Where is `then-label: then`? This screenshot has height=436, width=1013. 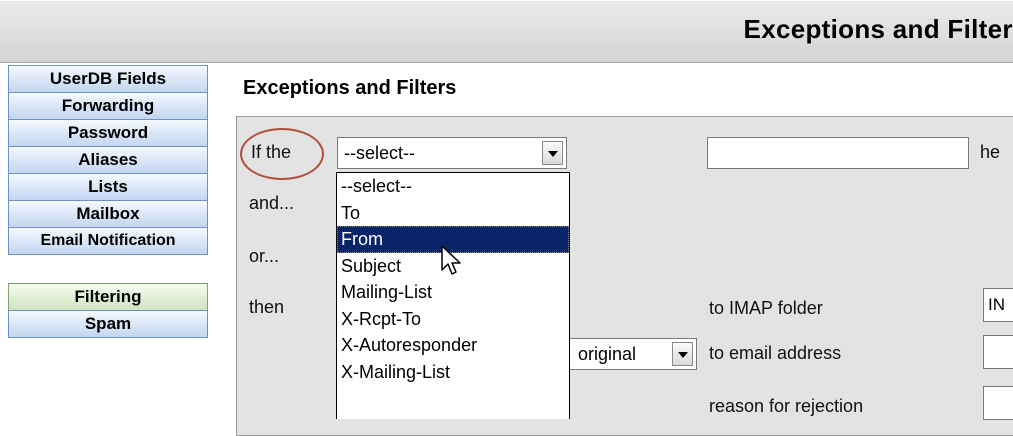
then-label: then is located at coordinates (267, 307).